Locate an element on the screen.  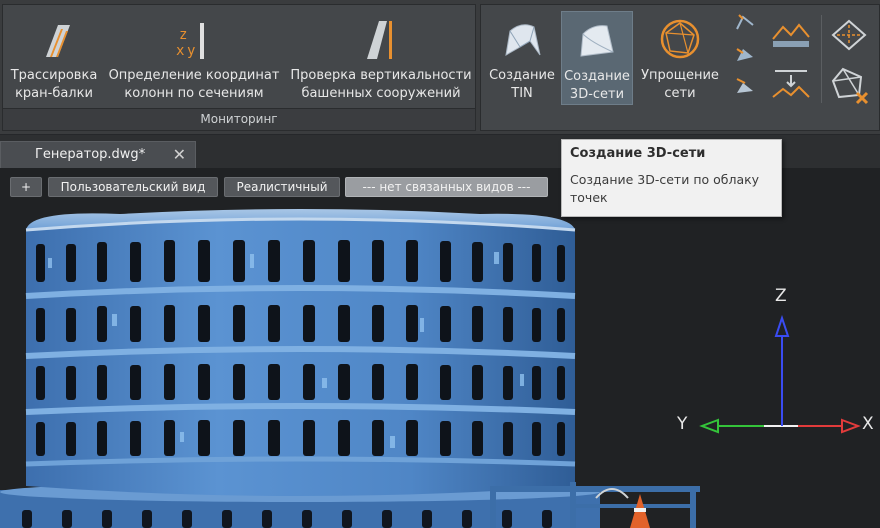
ucs-axes-icon is located at coordinates (780, 374).